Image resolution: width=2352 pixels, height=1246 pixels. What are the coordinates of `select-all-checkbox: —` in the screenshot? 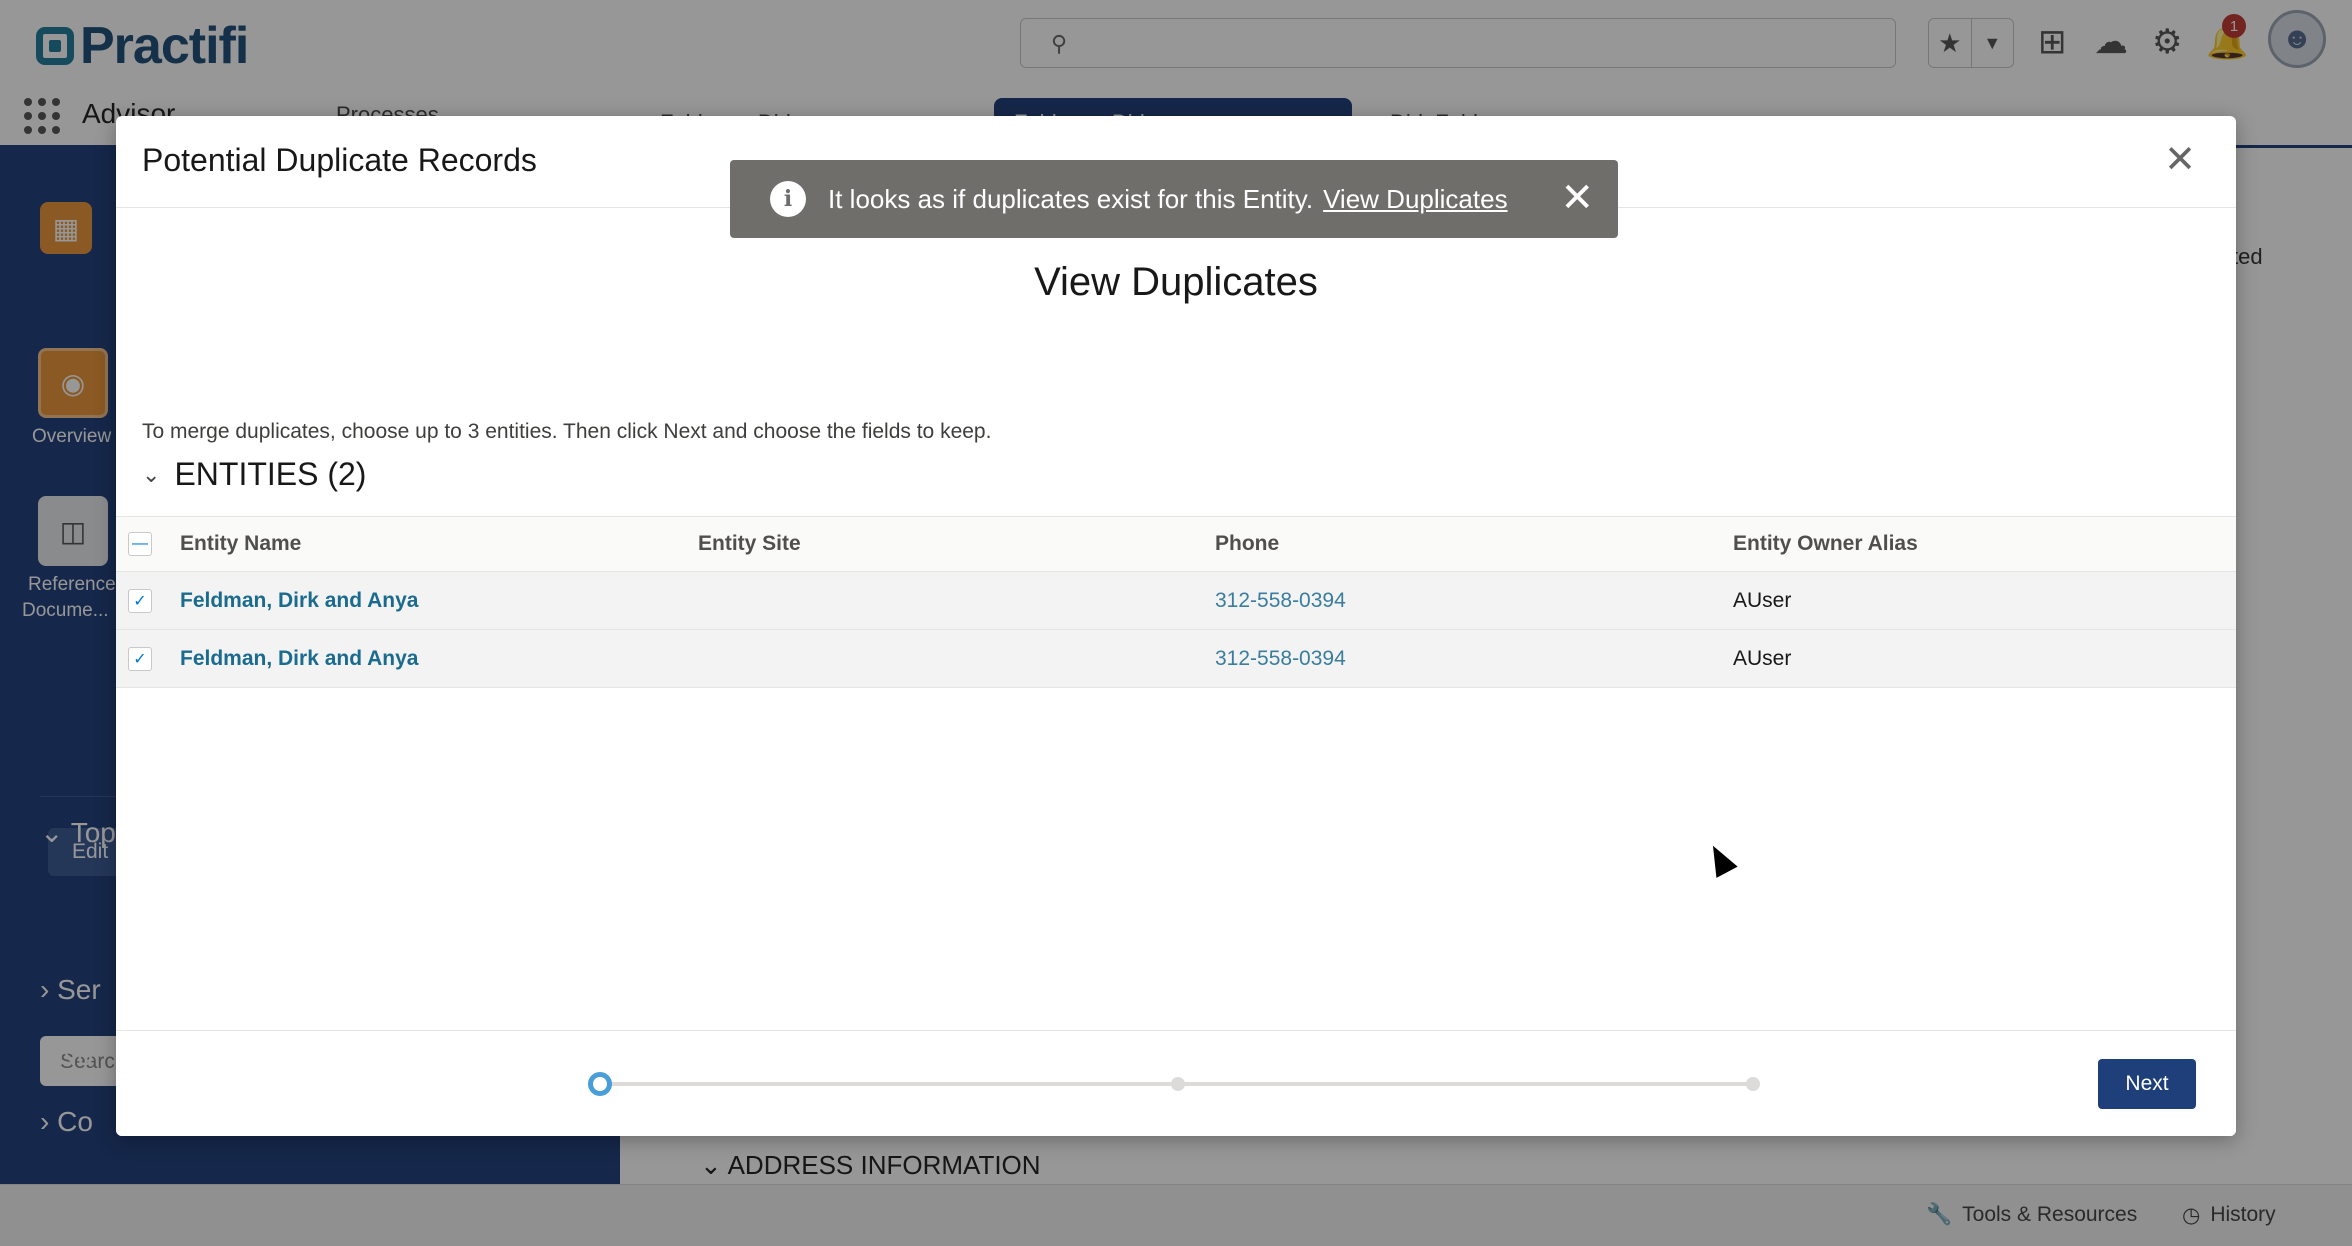 It's located at (140, 544).